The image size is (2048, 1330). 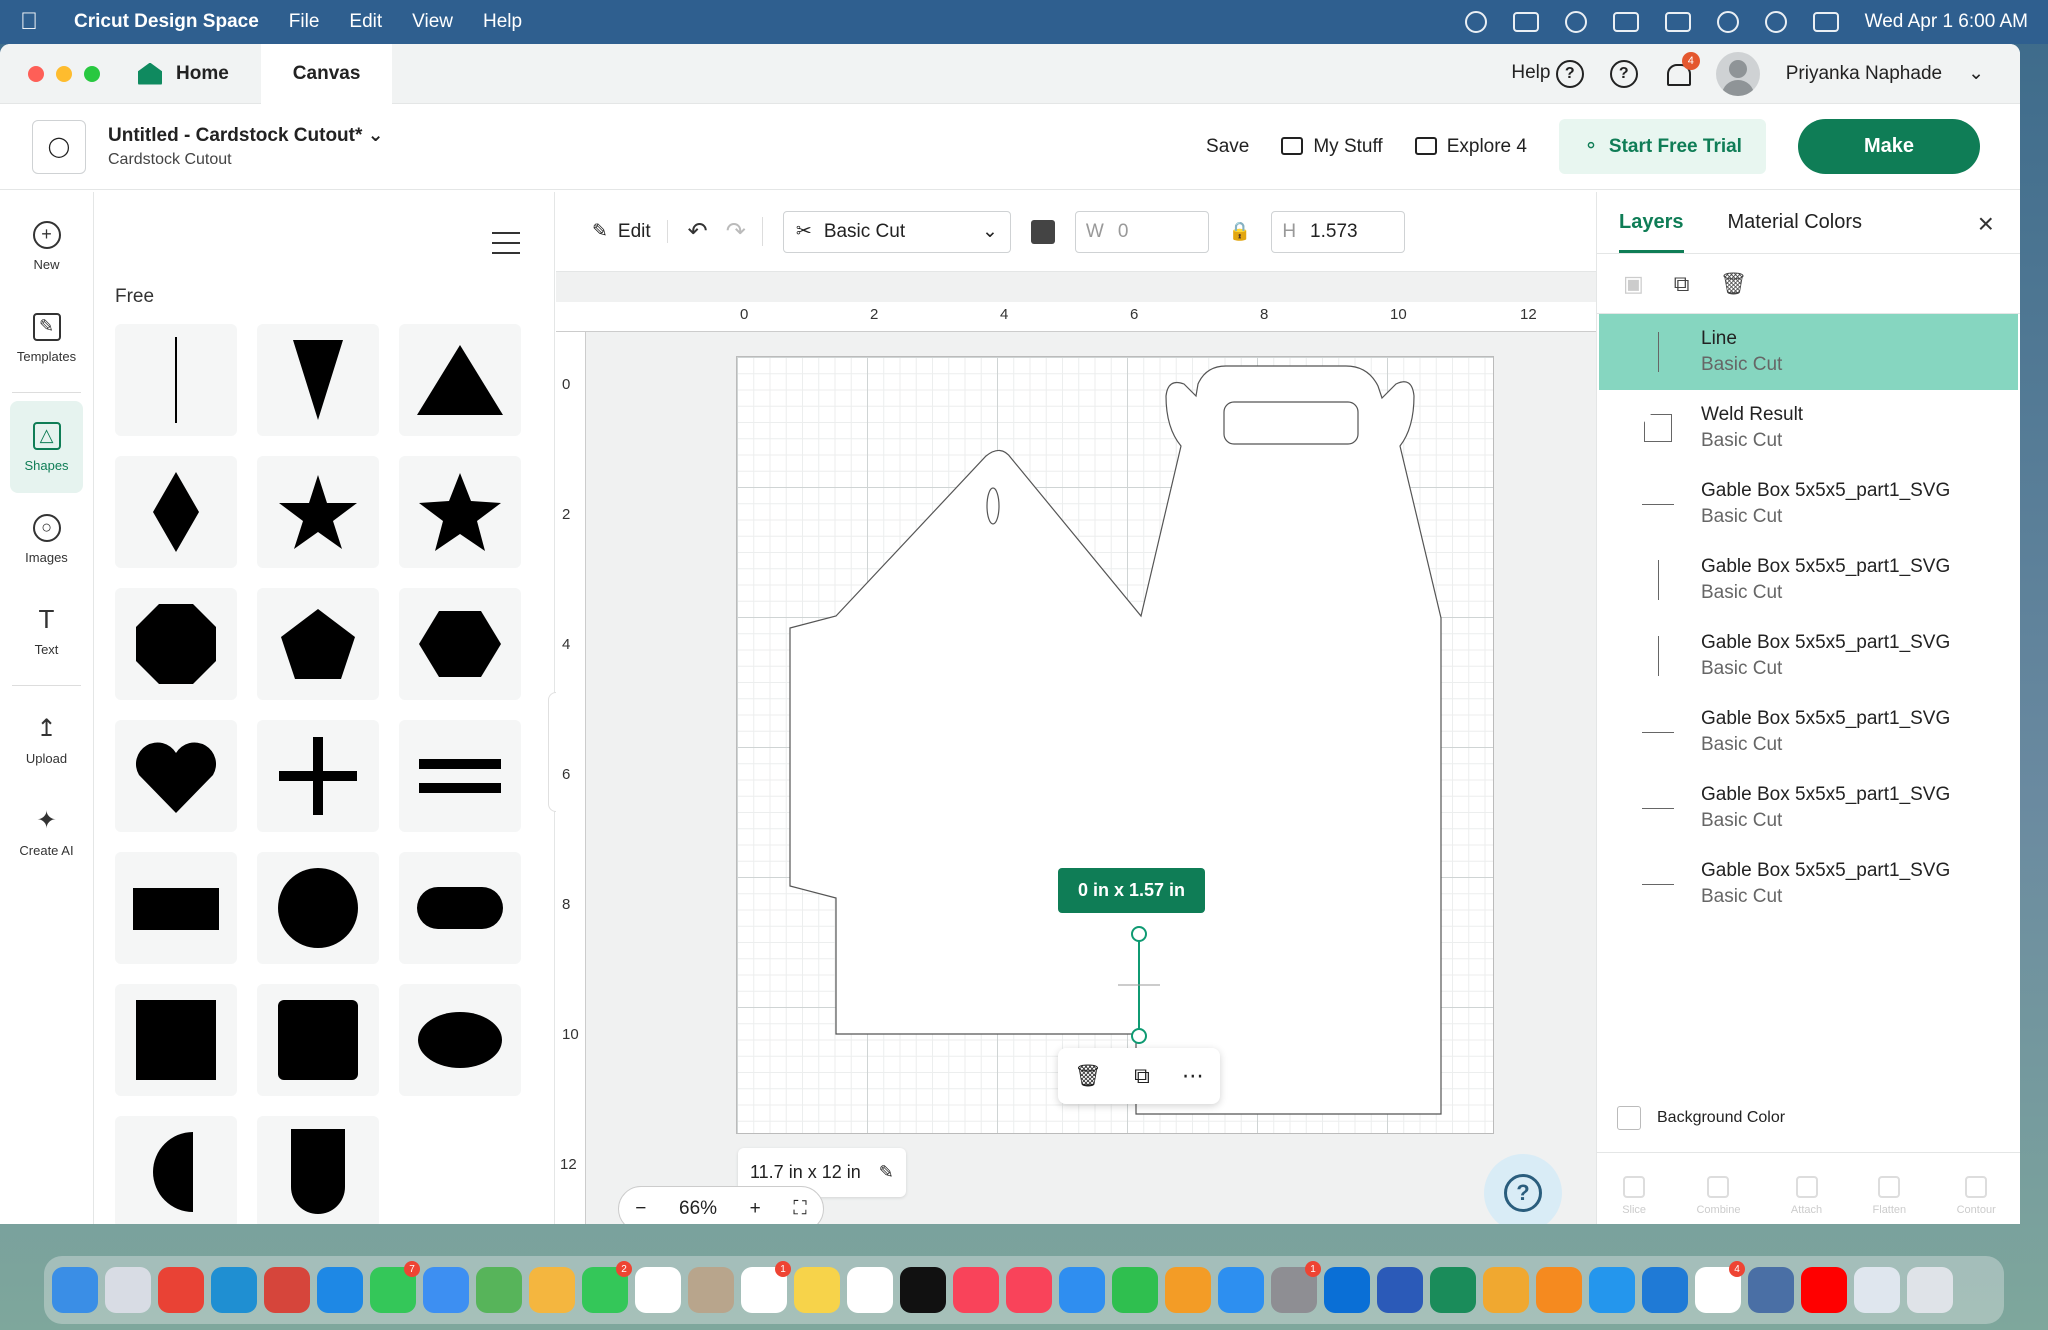 What do you see at coordinates (1188, 1290) in the screenshot?
I see `pages-icon` at bounding box center [1188, 1290].